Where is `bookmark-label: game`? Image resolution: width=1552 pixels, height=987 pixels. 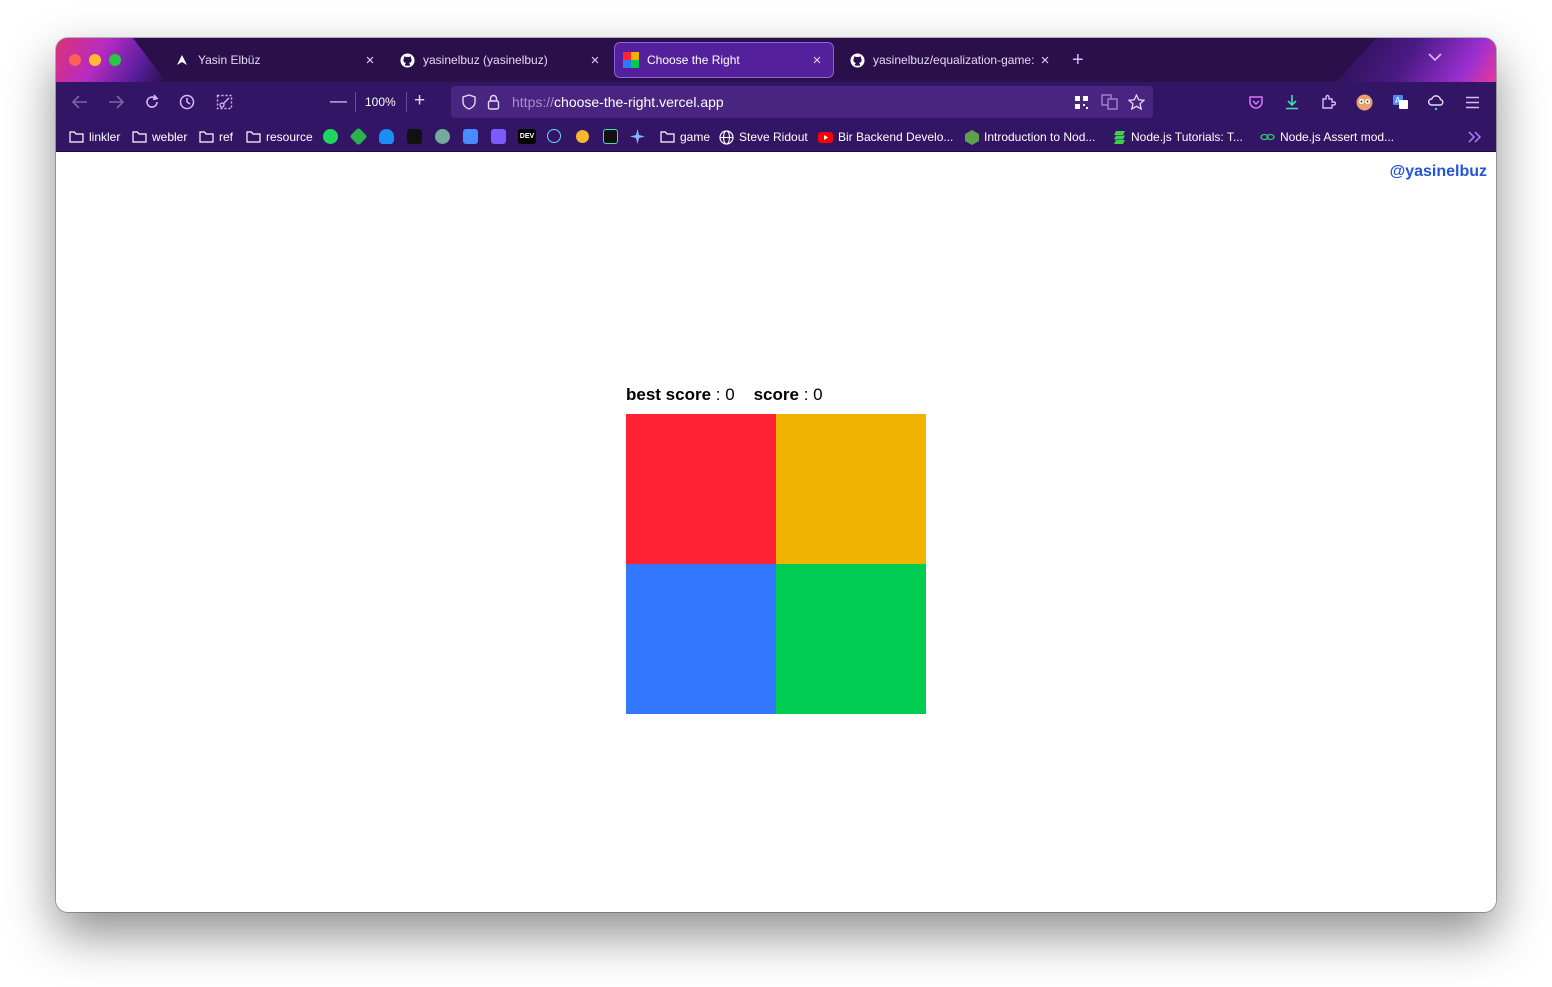 bookmark-label: game is located at coordinates (695, 137).